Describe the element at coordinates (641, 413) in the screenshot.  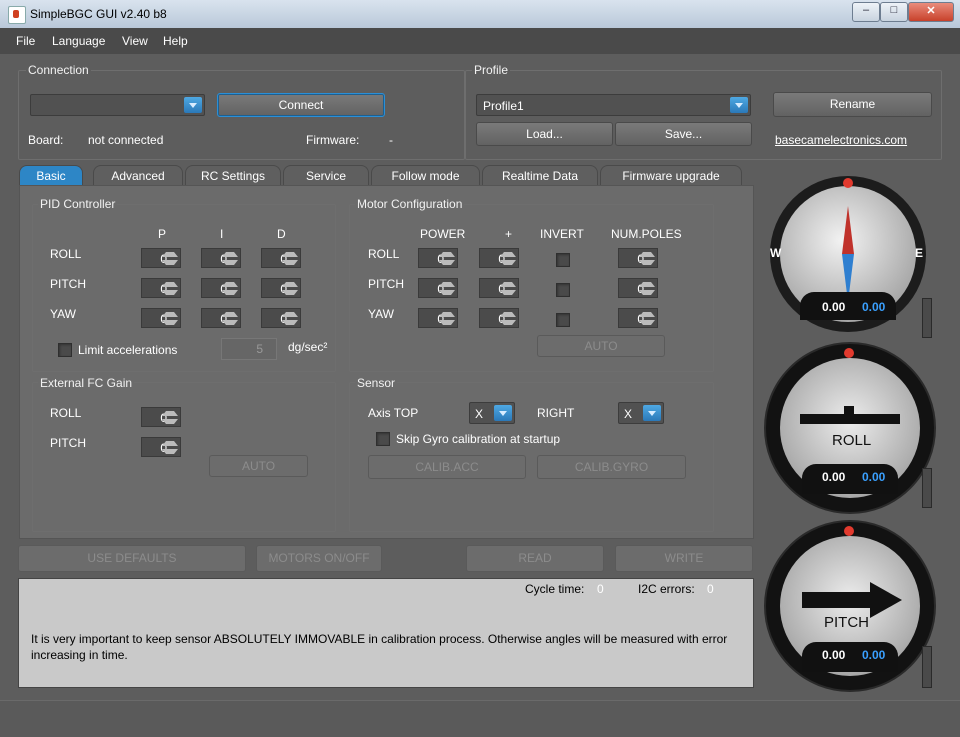
I see `right-select: X` at that location.